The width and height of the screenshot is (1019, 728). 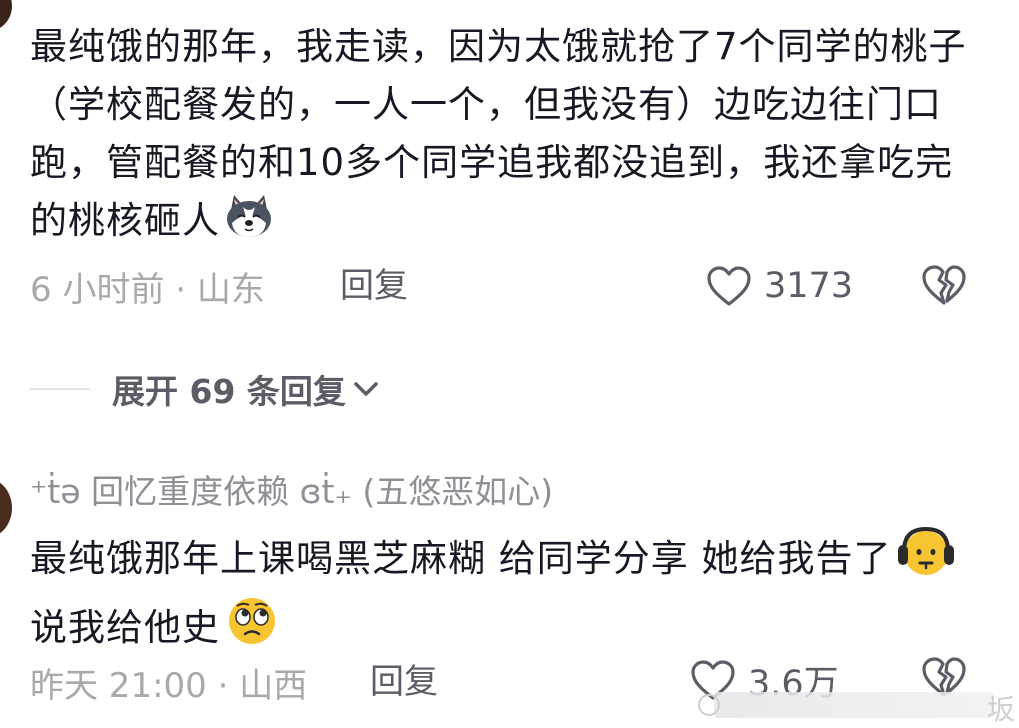 I want to click on rolling-eyes-face-emoji, so click(x=252, y=628).